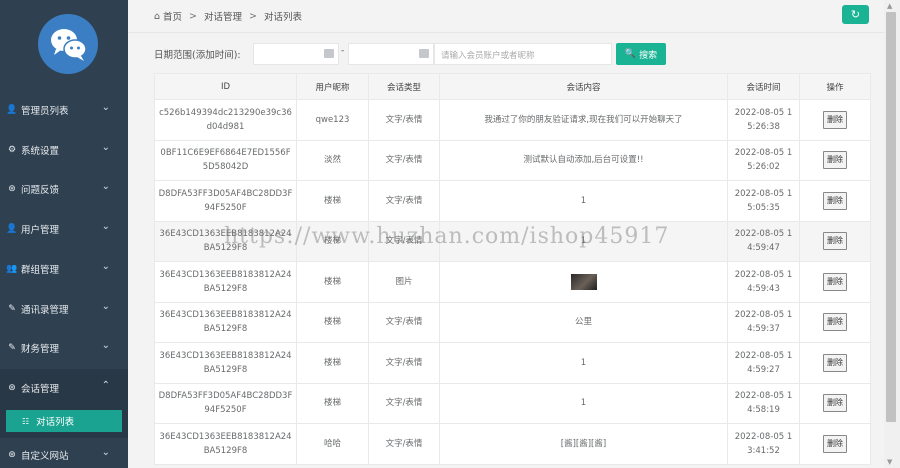  Describe the element at coordinates (55, 422) in the screenshot. I see `sidebar-subitem-label: 对话列表` at that location.